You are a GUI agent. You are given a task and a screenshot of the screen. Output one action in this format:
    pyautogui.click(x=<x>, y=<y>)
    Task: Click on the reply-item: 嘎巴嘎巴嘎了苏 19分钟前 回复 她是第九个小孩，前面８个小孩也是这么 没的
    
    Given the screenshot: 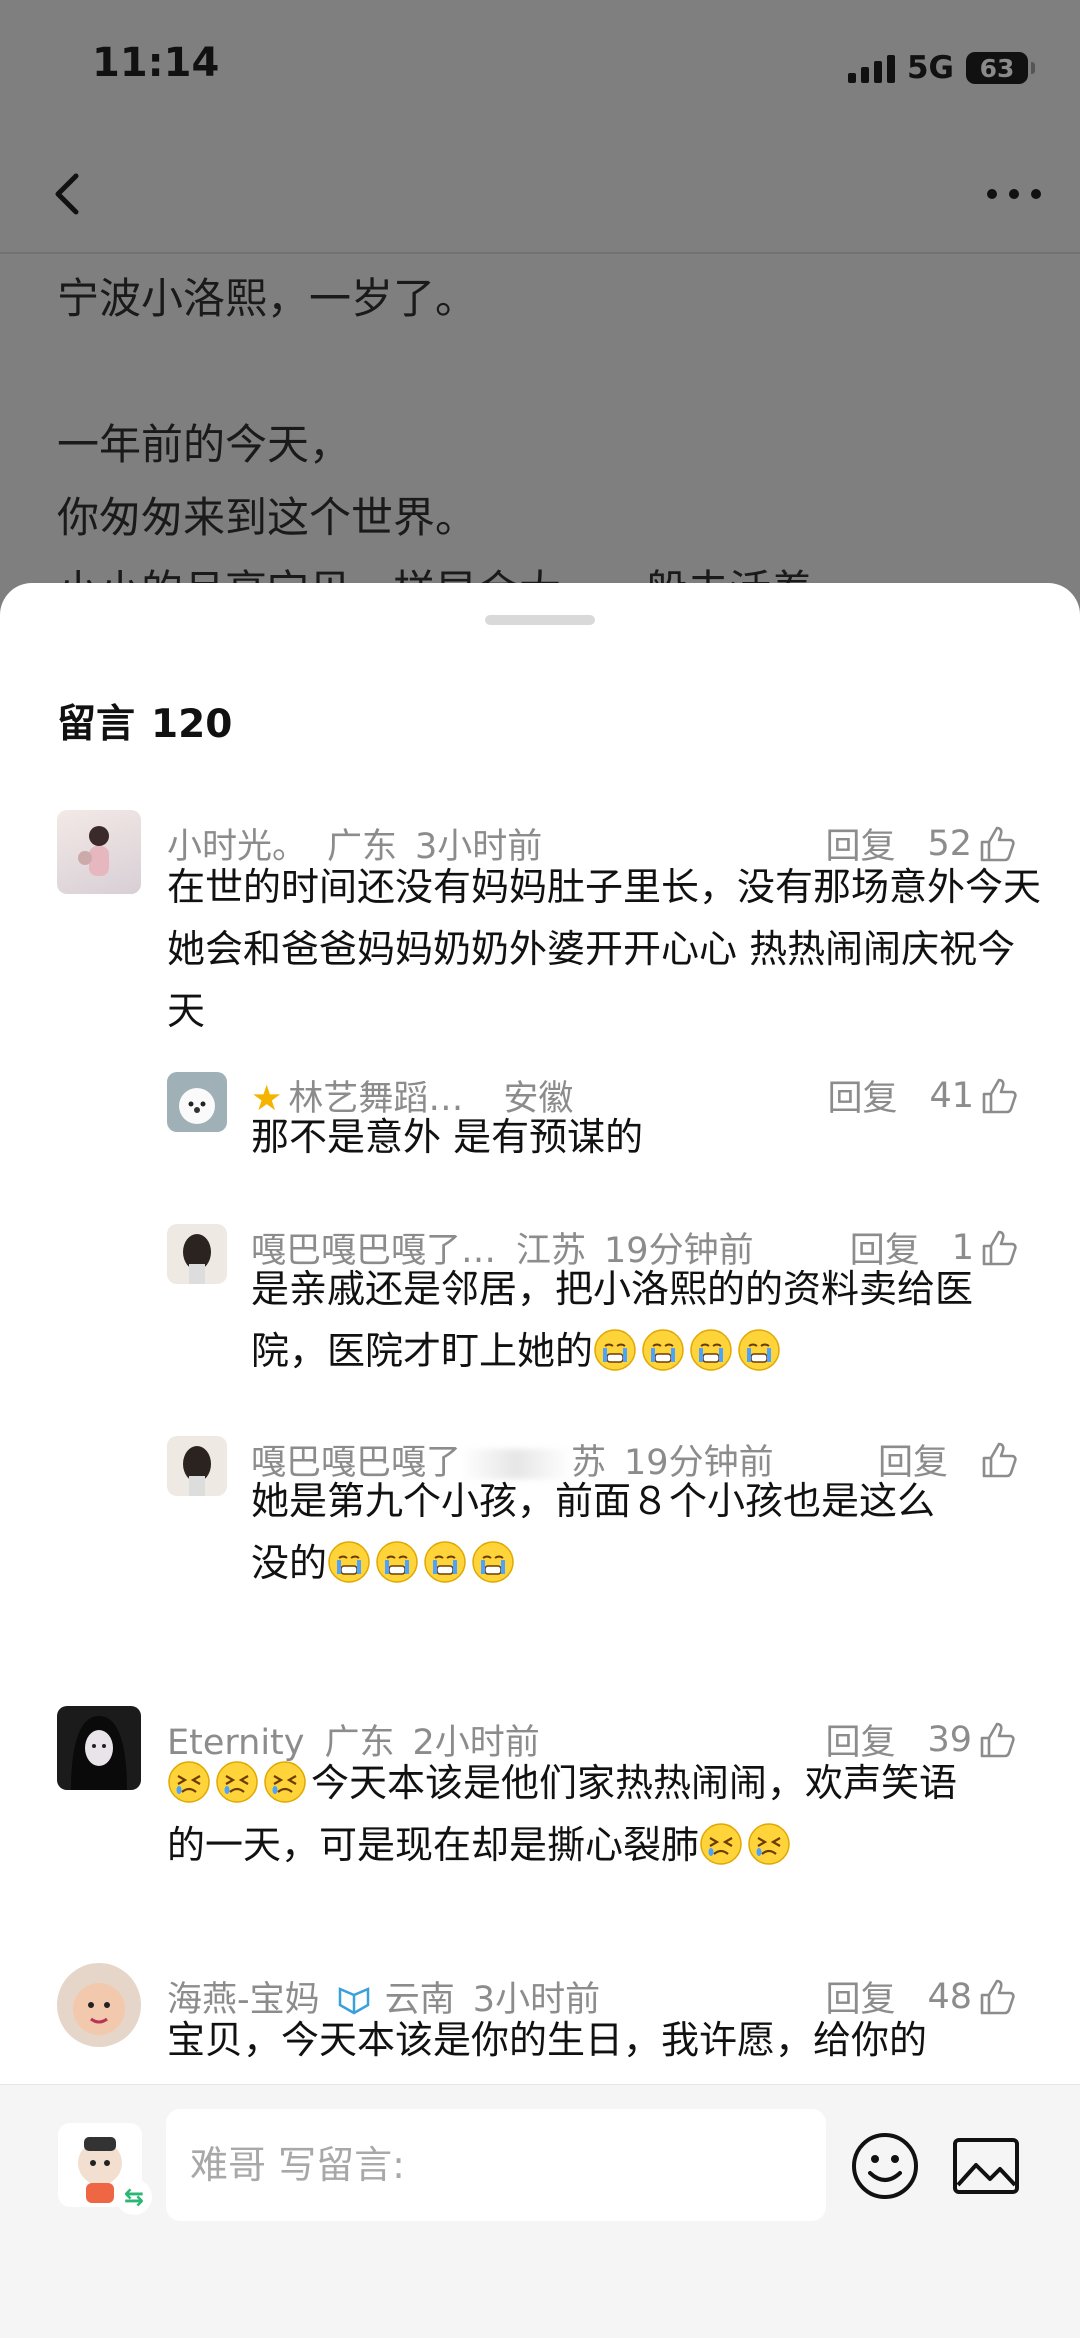 What is the action you would take?
    pyautogui.click(x=593, y=1526)
    